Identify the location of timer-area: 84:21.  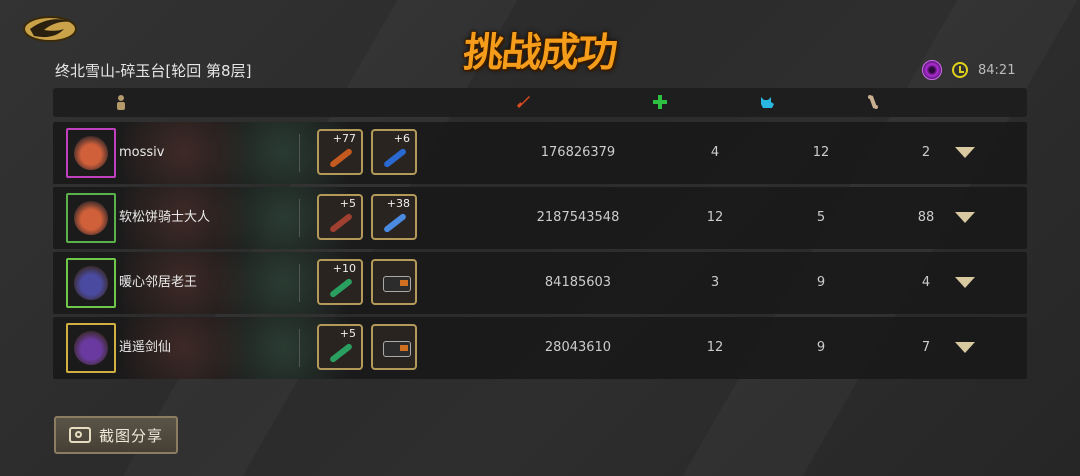
(968, 70).